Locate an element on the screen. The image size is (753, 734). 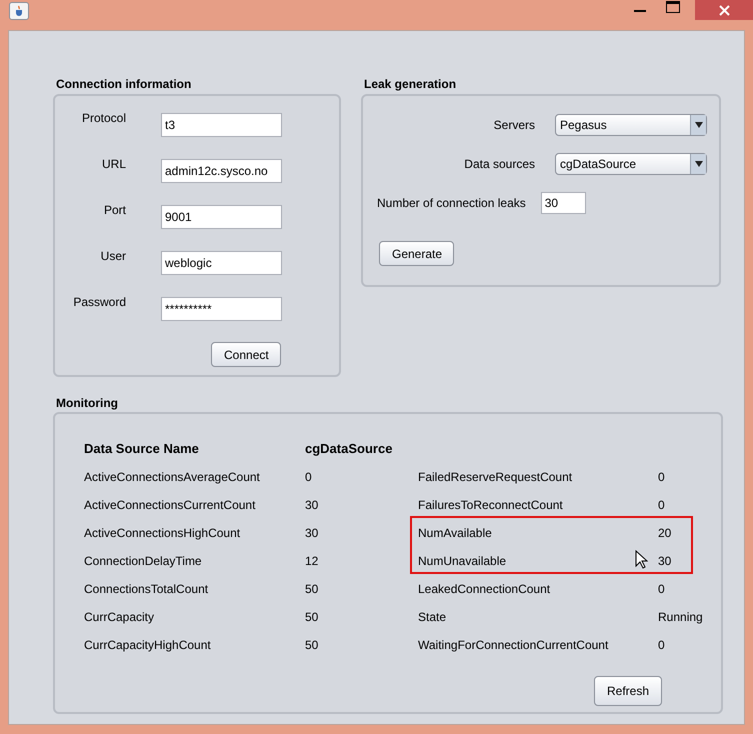
metric-name: NumAvailable is located at coordinates (455, 533).